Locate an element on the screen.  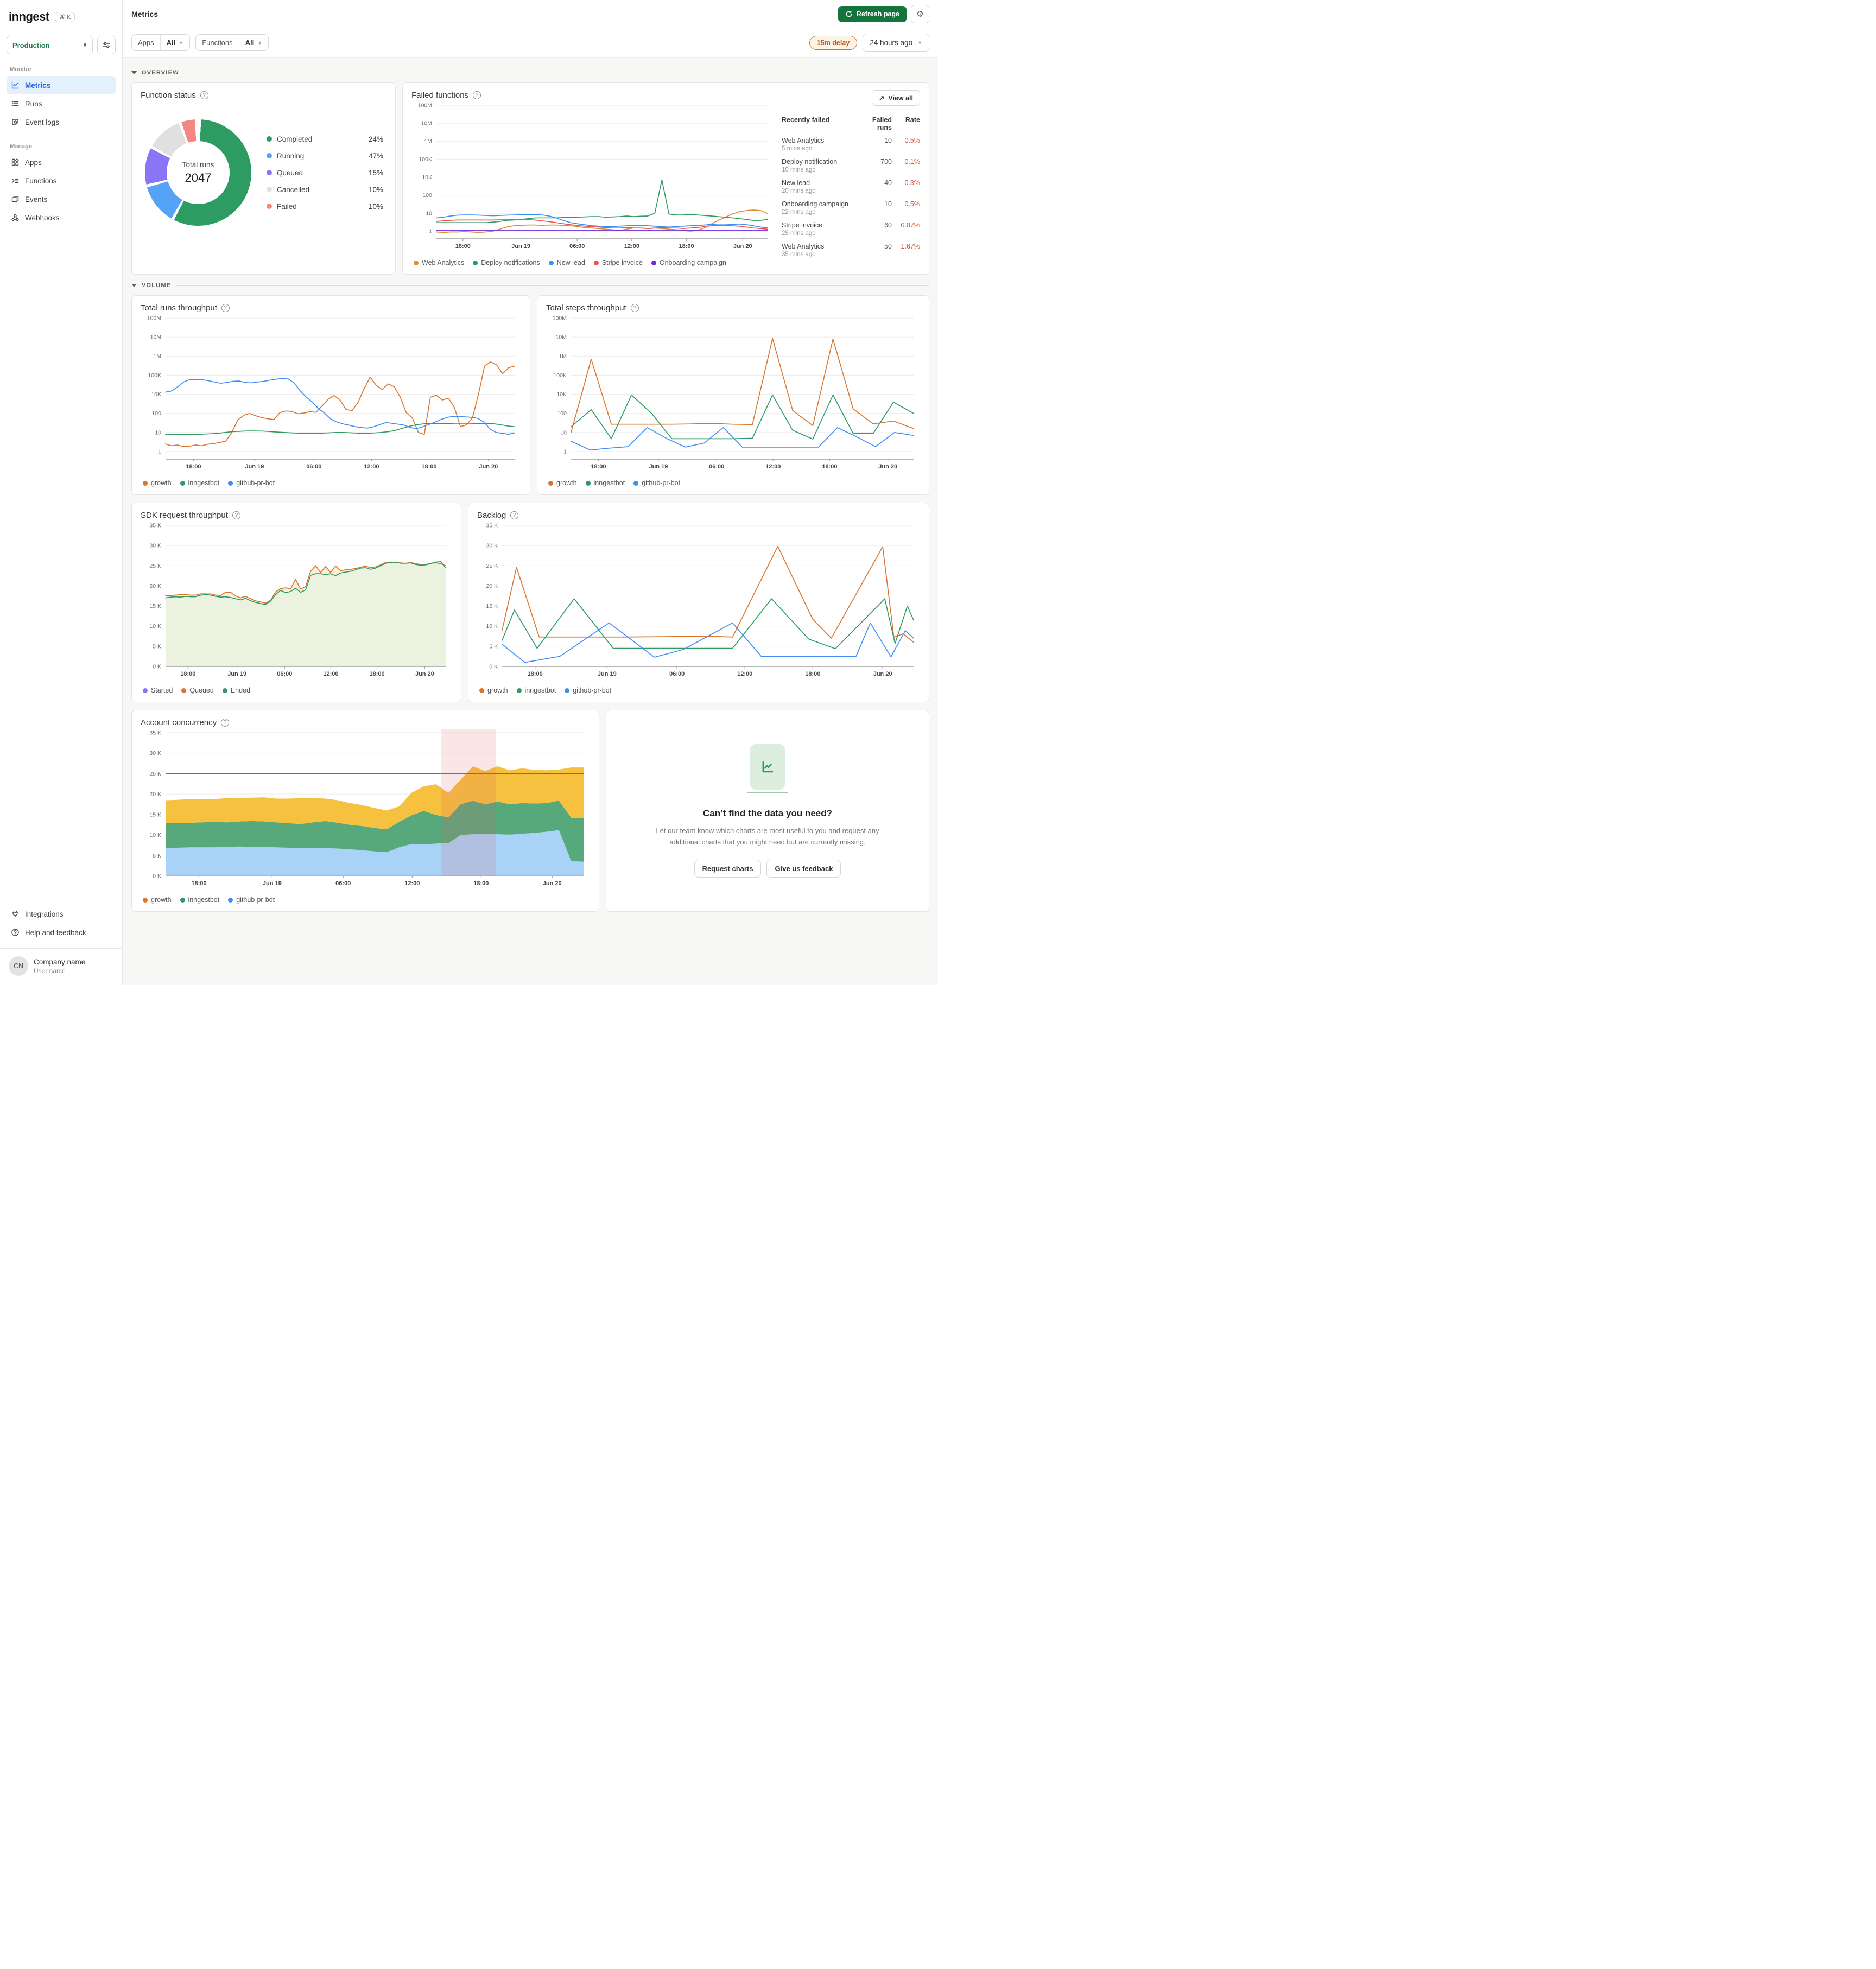
sidebar-item-help: Help and feedback is located at coordinates (61, 932).